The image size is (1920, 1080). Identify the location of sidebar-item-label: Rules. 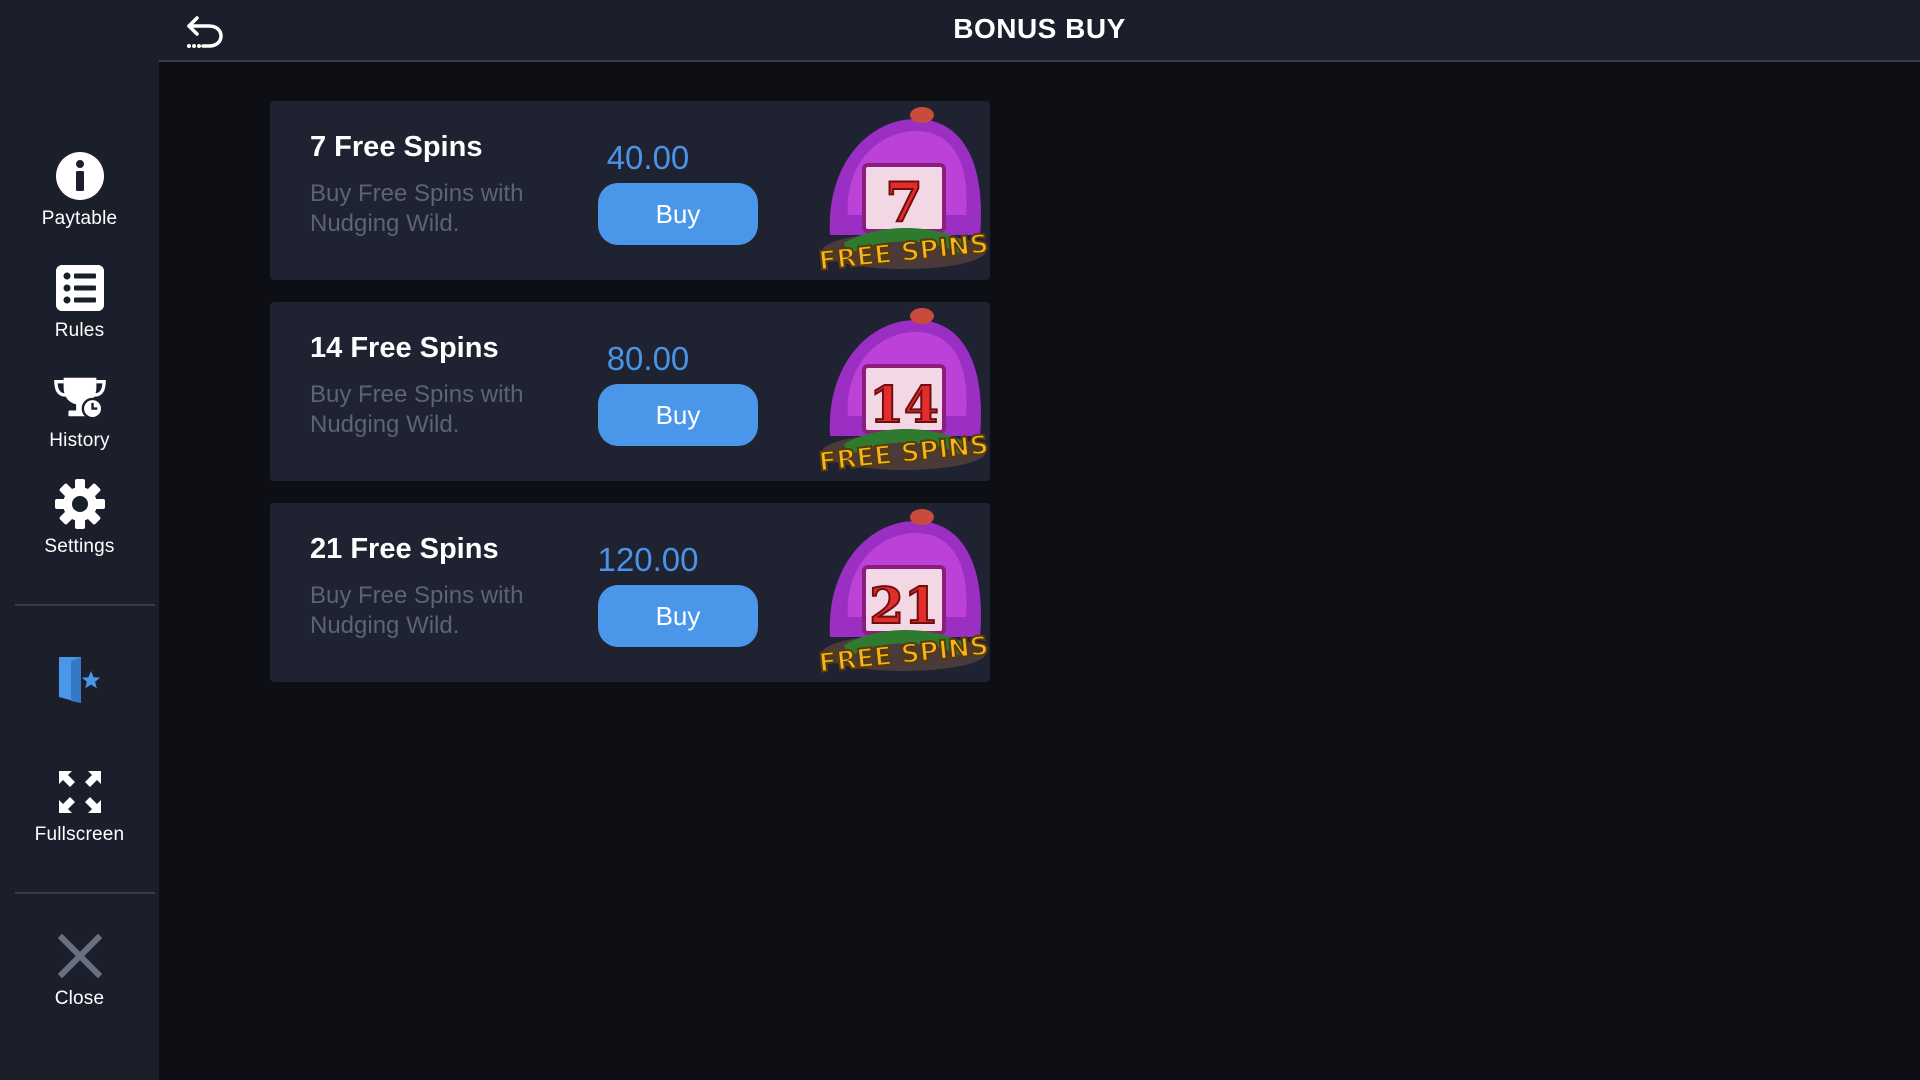
(79, 330).